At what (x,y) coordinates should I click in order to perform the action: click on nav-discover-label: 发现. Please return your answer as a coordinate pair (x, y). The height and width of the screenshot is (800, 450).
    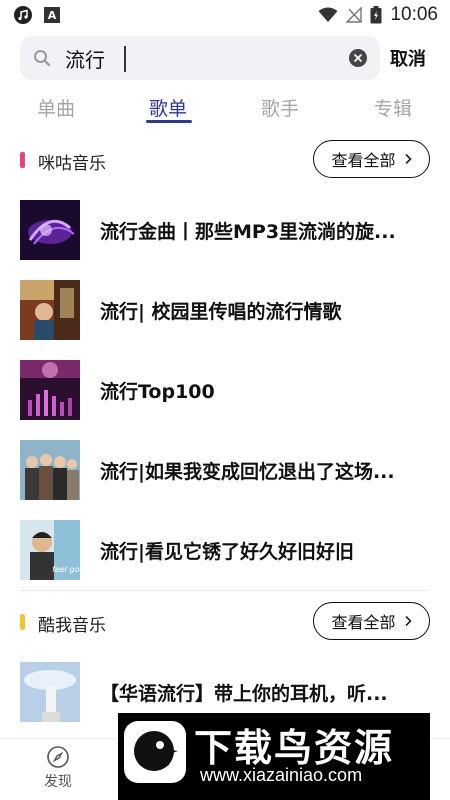
    Looking at the image, I should click on (58, 782).